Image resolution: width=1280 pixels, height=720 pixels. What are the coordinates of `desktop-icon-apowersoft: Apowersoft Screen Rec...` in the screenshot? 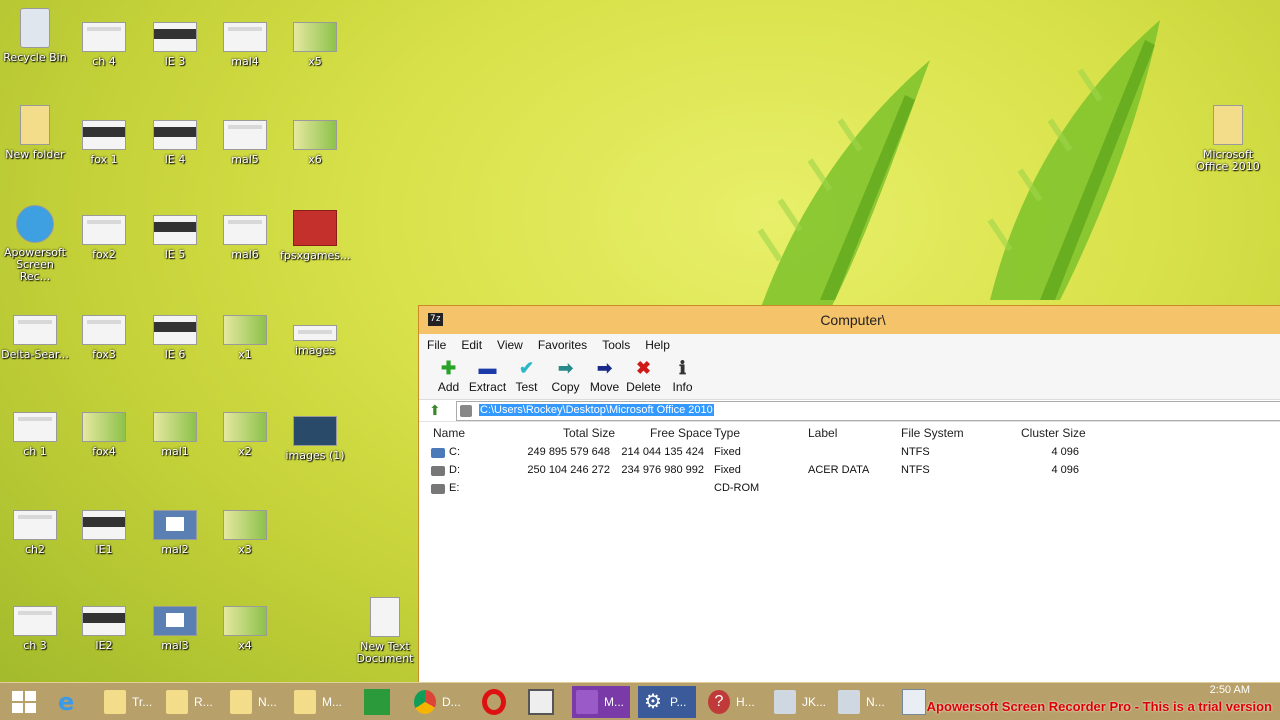 It's located at (35, 244).